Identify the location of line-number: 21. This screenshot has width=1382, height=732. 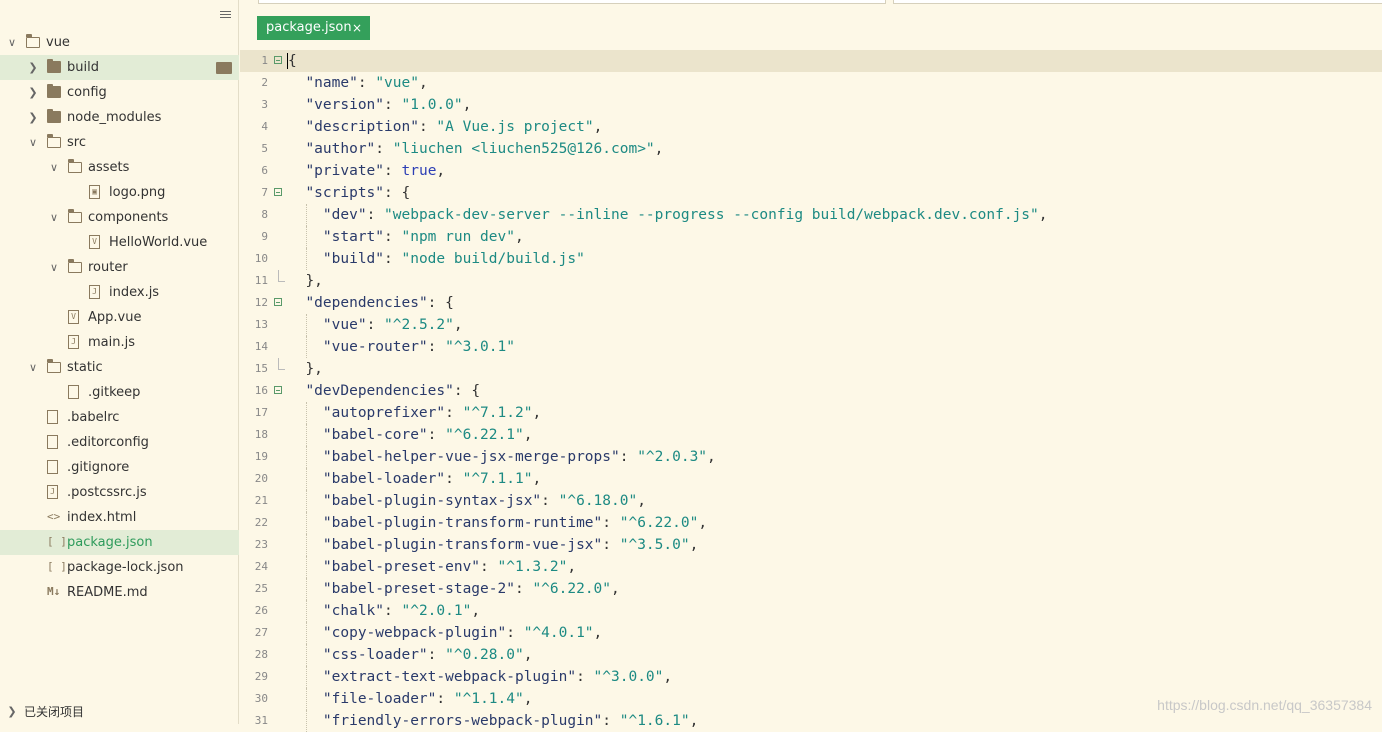
(261, 500).